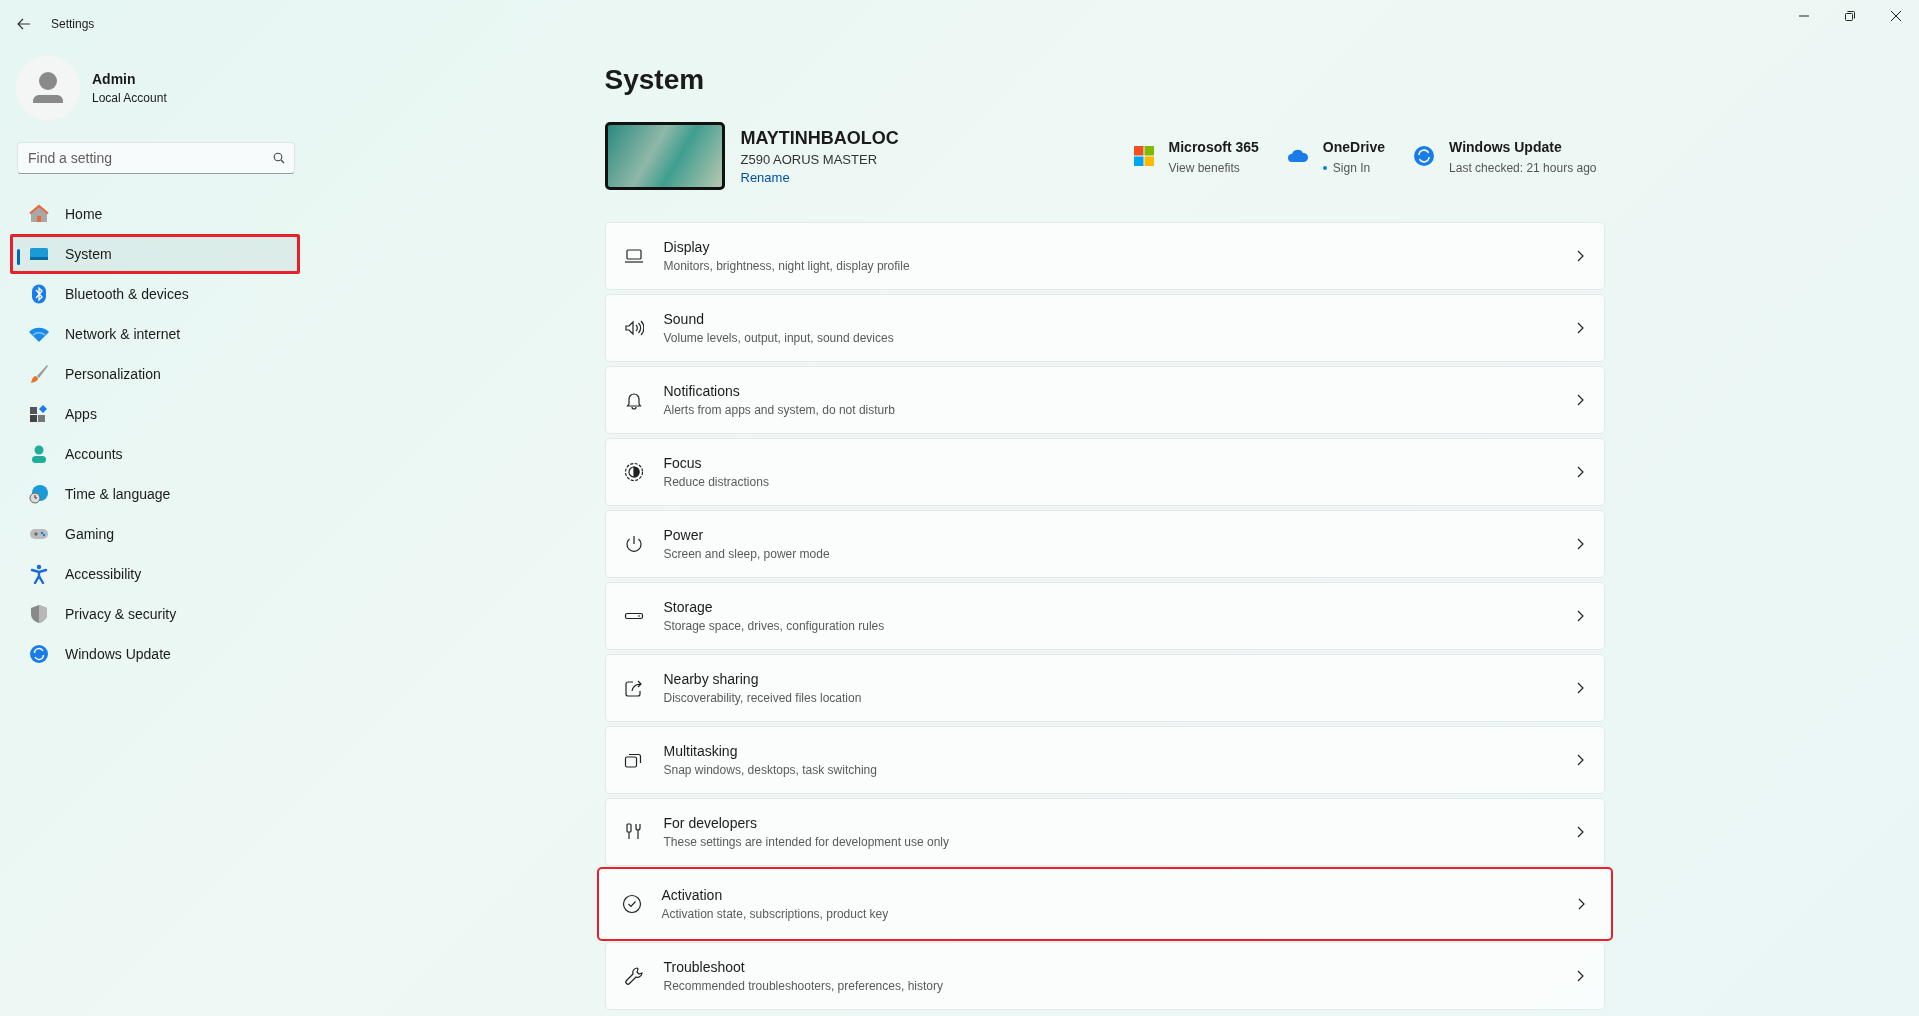  What do you see at coordinates (633, 256) in the screenshot?
I see `laptop-icon` at bounding box center [633, 256].